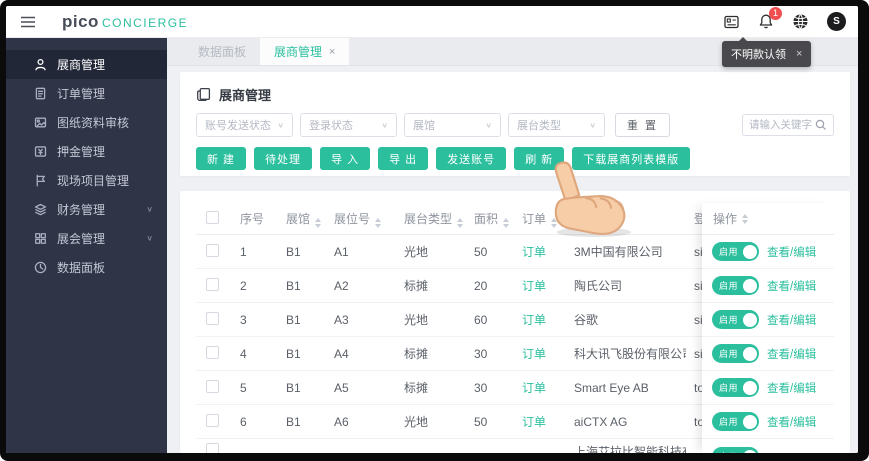 This screenshot has width=869, height=461. Describe the element at coordinates (341, 353) in the screenshot. I see `cell-booth: A4` at that location.